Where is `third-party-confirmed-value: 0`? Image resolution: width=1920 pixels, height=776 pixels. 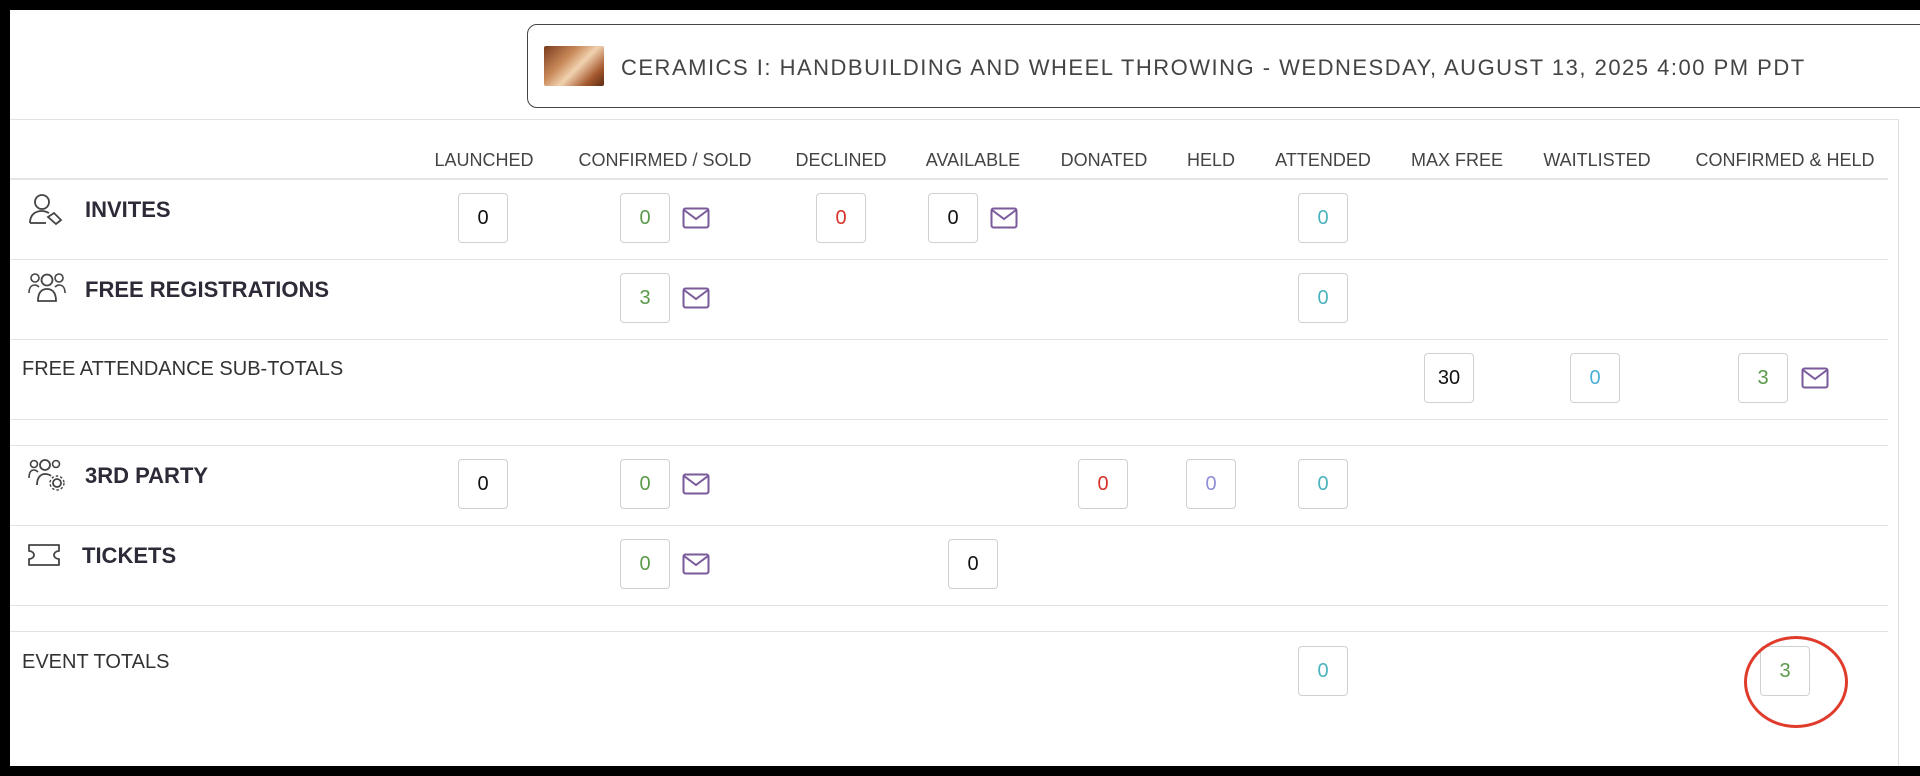 third-party-confirmed-value: 0 is located at coordinates (645, 484).